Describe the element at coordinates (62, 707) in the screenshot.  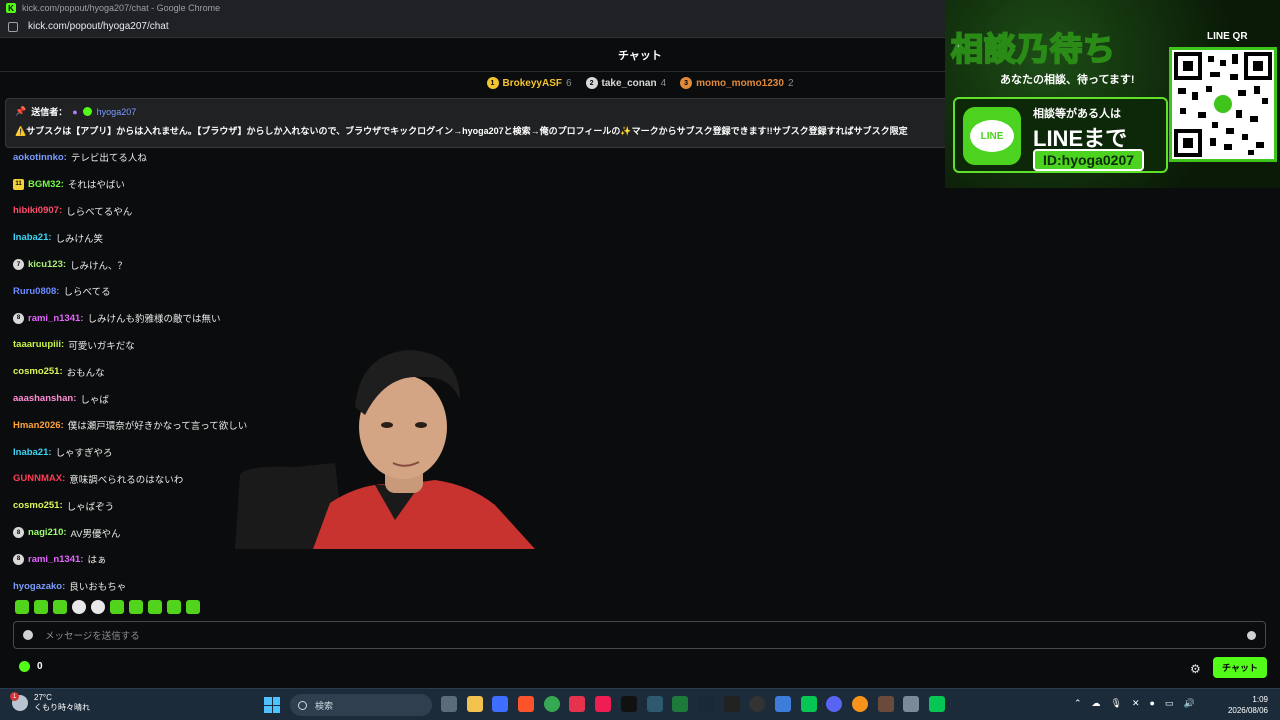
I see `weather-text: くもり時々晴れ` at that location.